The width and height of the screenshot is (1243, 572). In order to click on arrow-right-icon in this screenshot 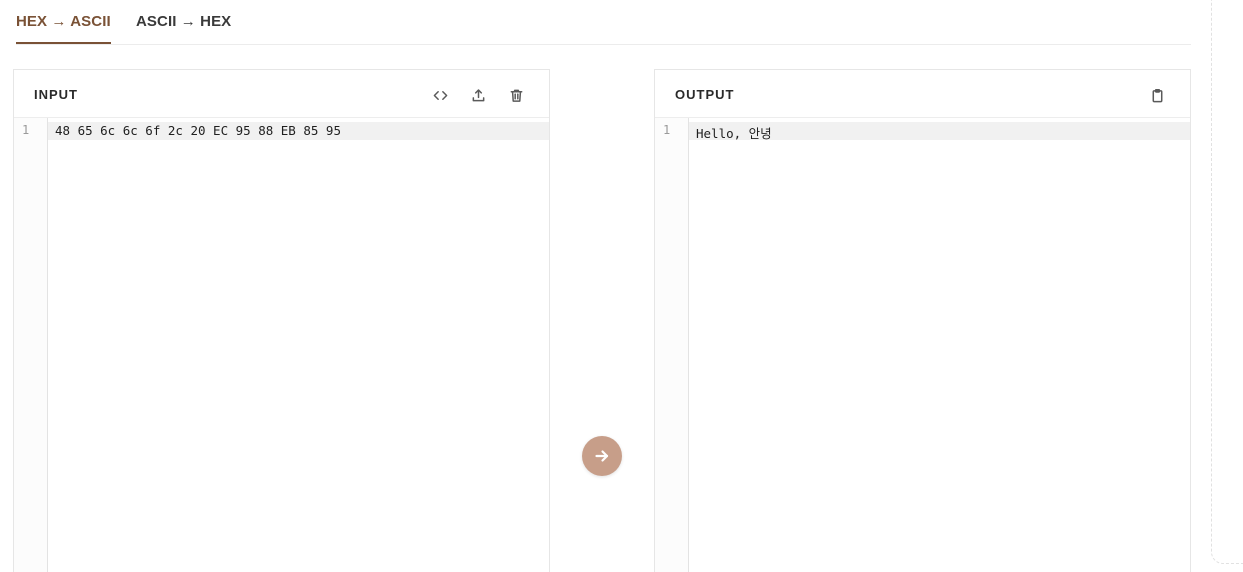, I will do `click(602, 456)`.